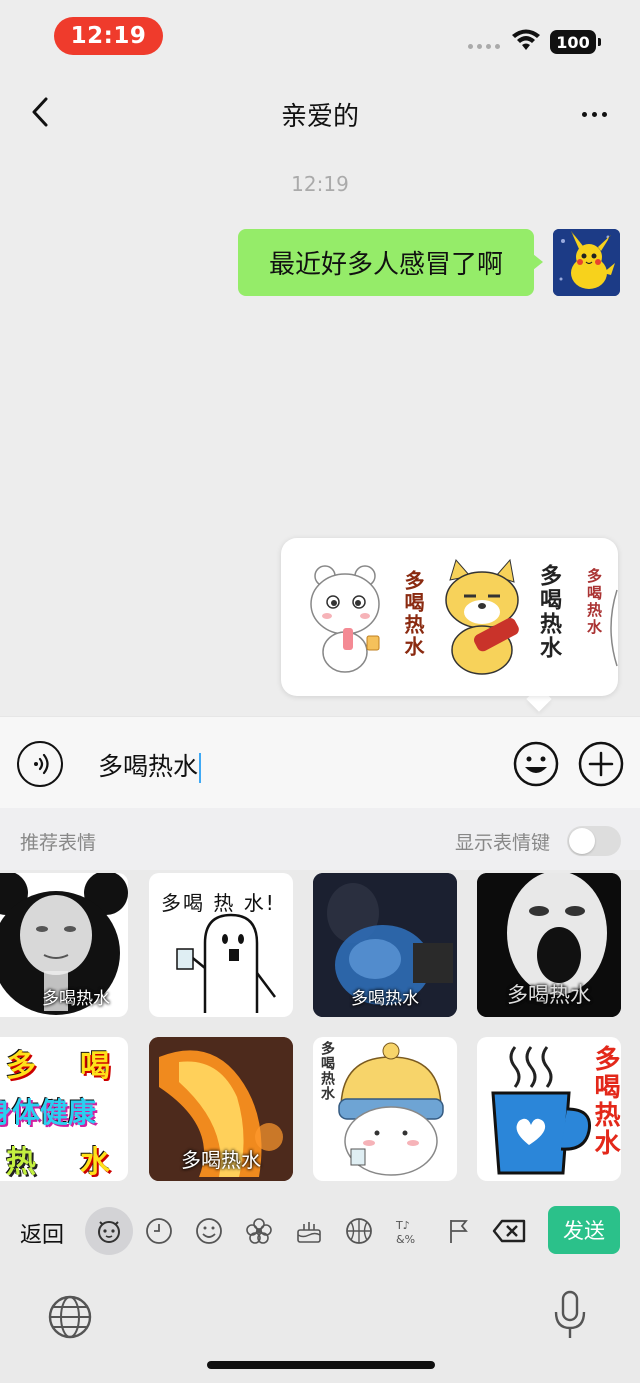 This screenshot has width=640, height=1383. What do you see at coordinates (221, 945) in the screenshot?
I see `sticker-tile: 多喝 热 水!` at bounding box center [221, 945].